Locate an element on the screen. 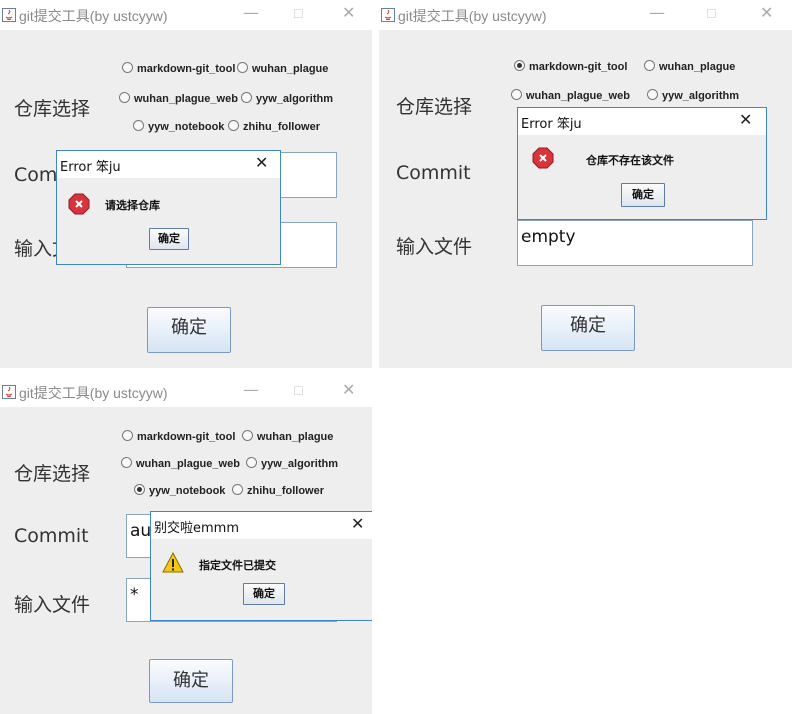 The width and height of the screenshot is (794, 714). dialog-message: 请选择仓库 is located at coordinates (132, 205).